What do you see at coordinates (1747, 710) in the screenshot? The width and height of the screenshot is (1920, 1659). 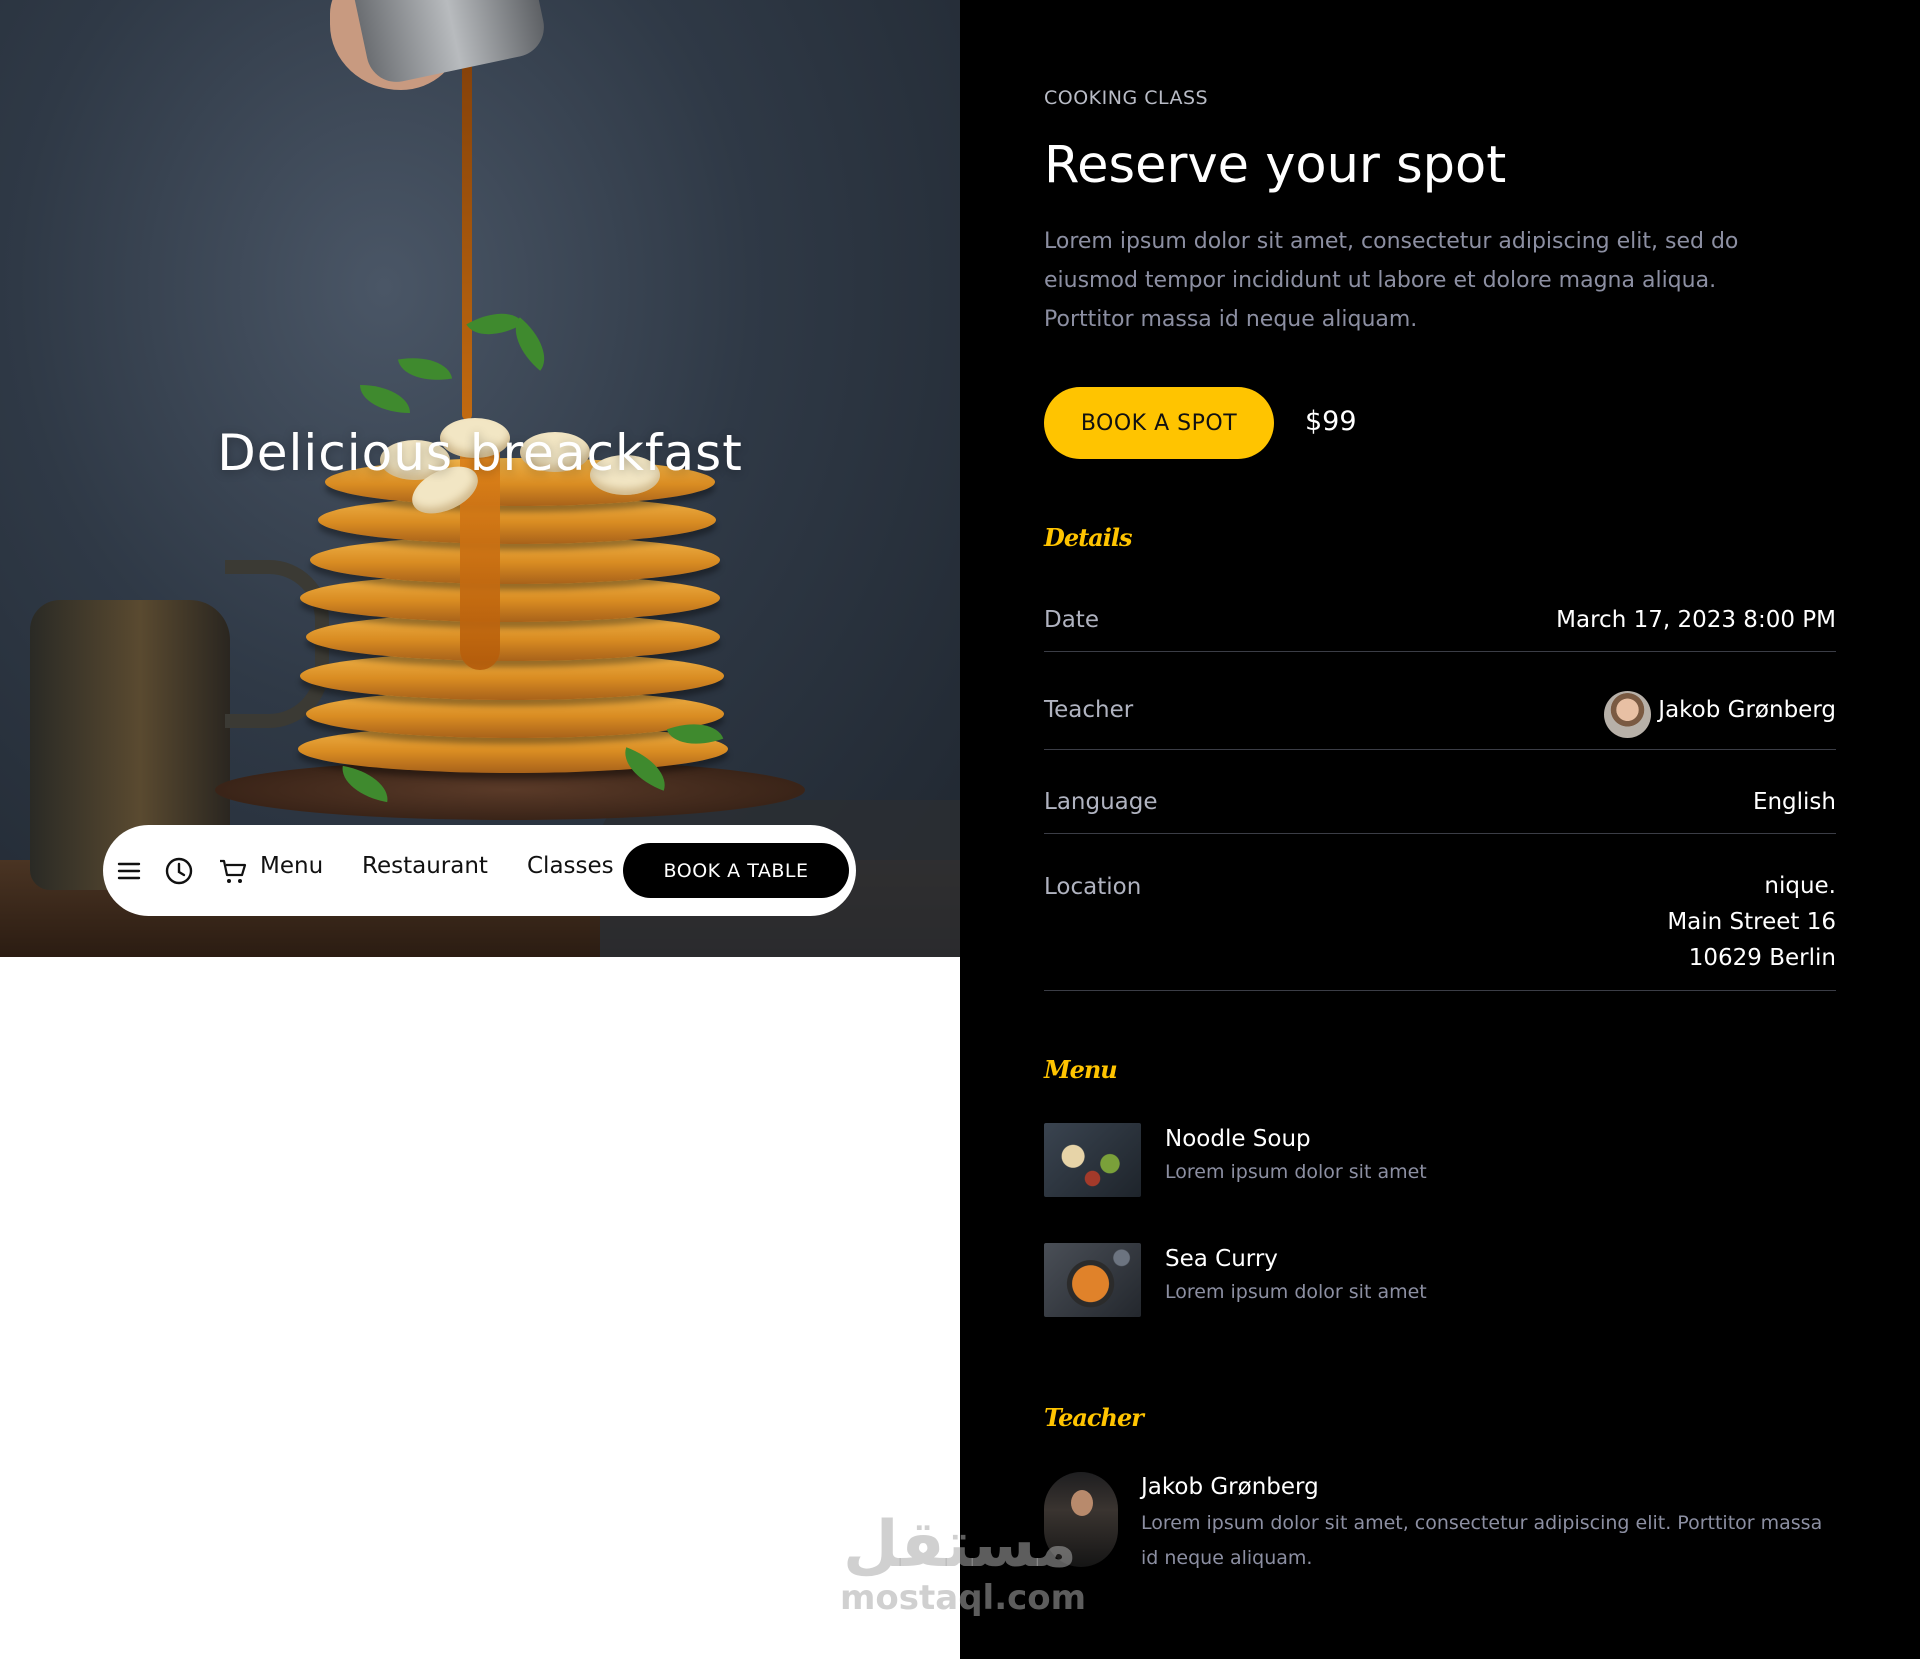 I see `detail-value: Jakob Grønberg` at bounding box center [1747, 710].